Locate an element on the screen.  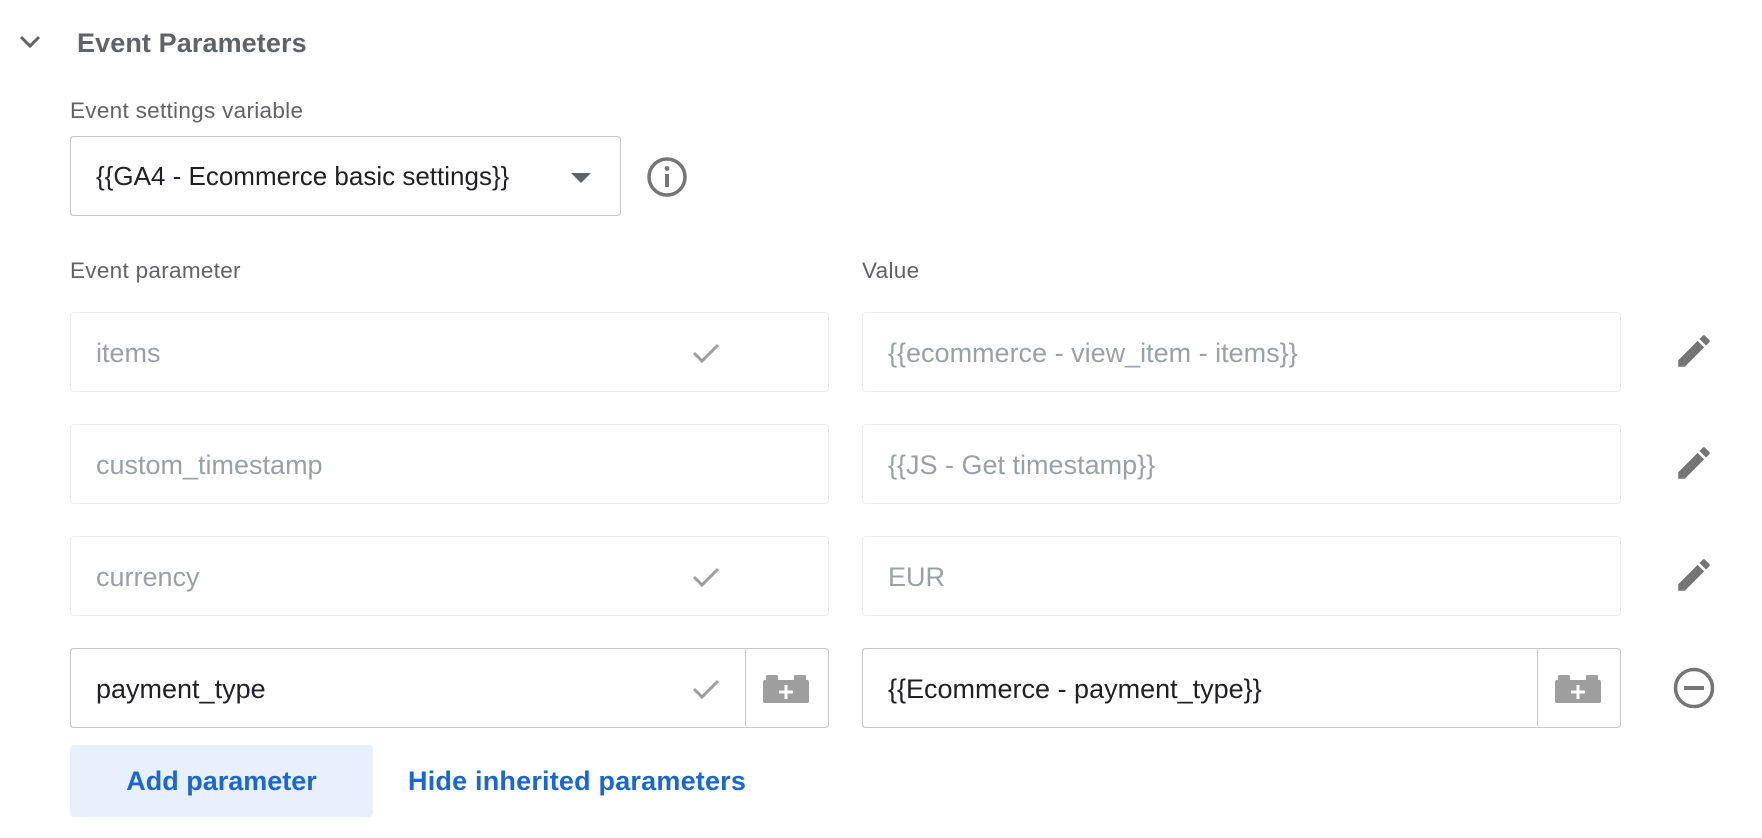
parameter-name-field: currency is located at coordinates (449, 576).